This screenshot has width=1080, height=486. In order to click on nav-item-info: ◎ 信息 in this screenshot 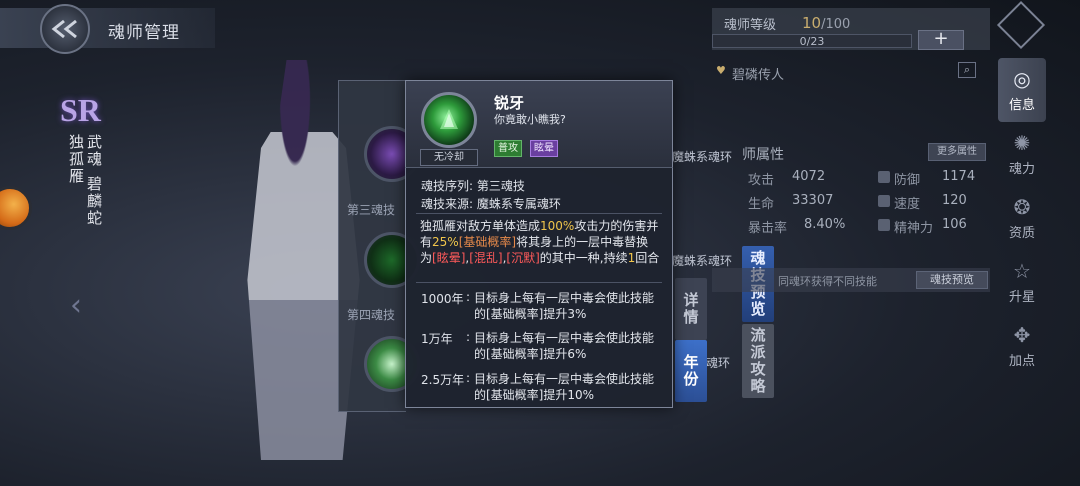, I will do `click(1022, 90)`.